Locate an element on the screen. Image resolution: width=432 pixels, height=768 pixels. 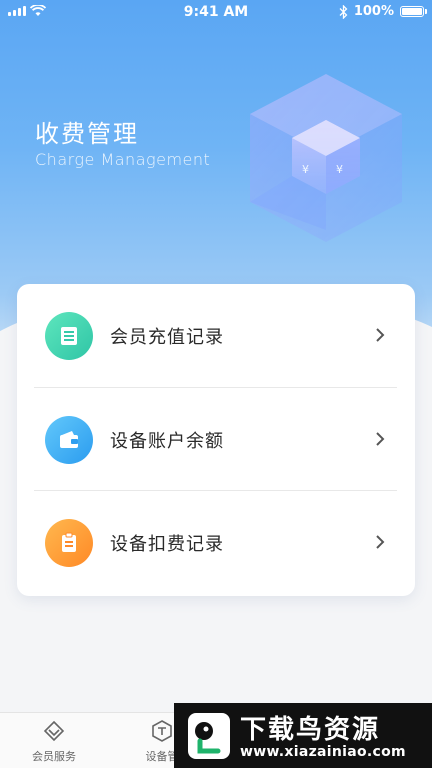
receipt-icon is located at coordinates (69, 336).